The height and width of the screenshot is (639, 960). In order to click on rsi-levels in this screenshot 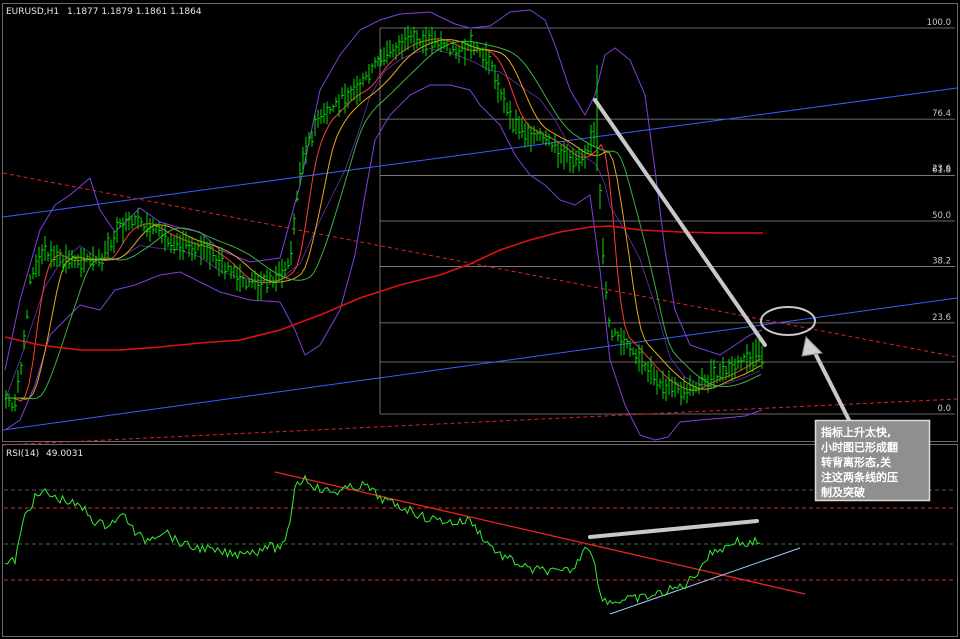, I will do `click(480, 535)`.